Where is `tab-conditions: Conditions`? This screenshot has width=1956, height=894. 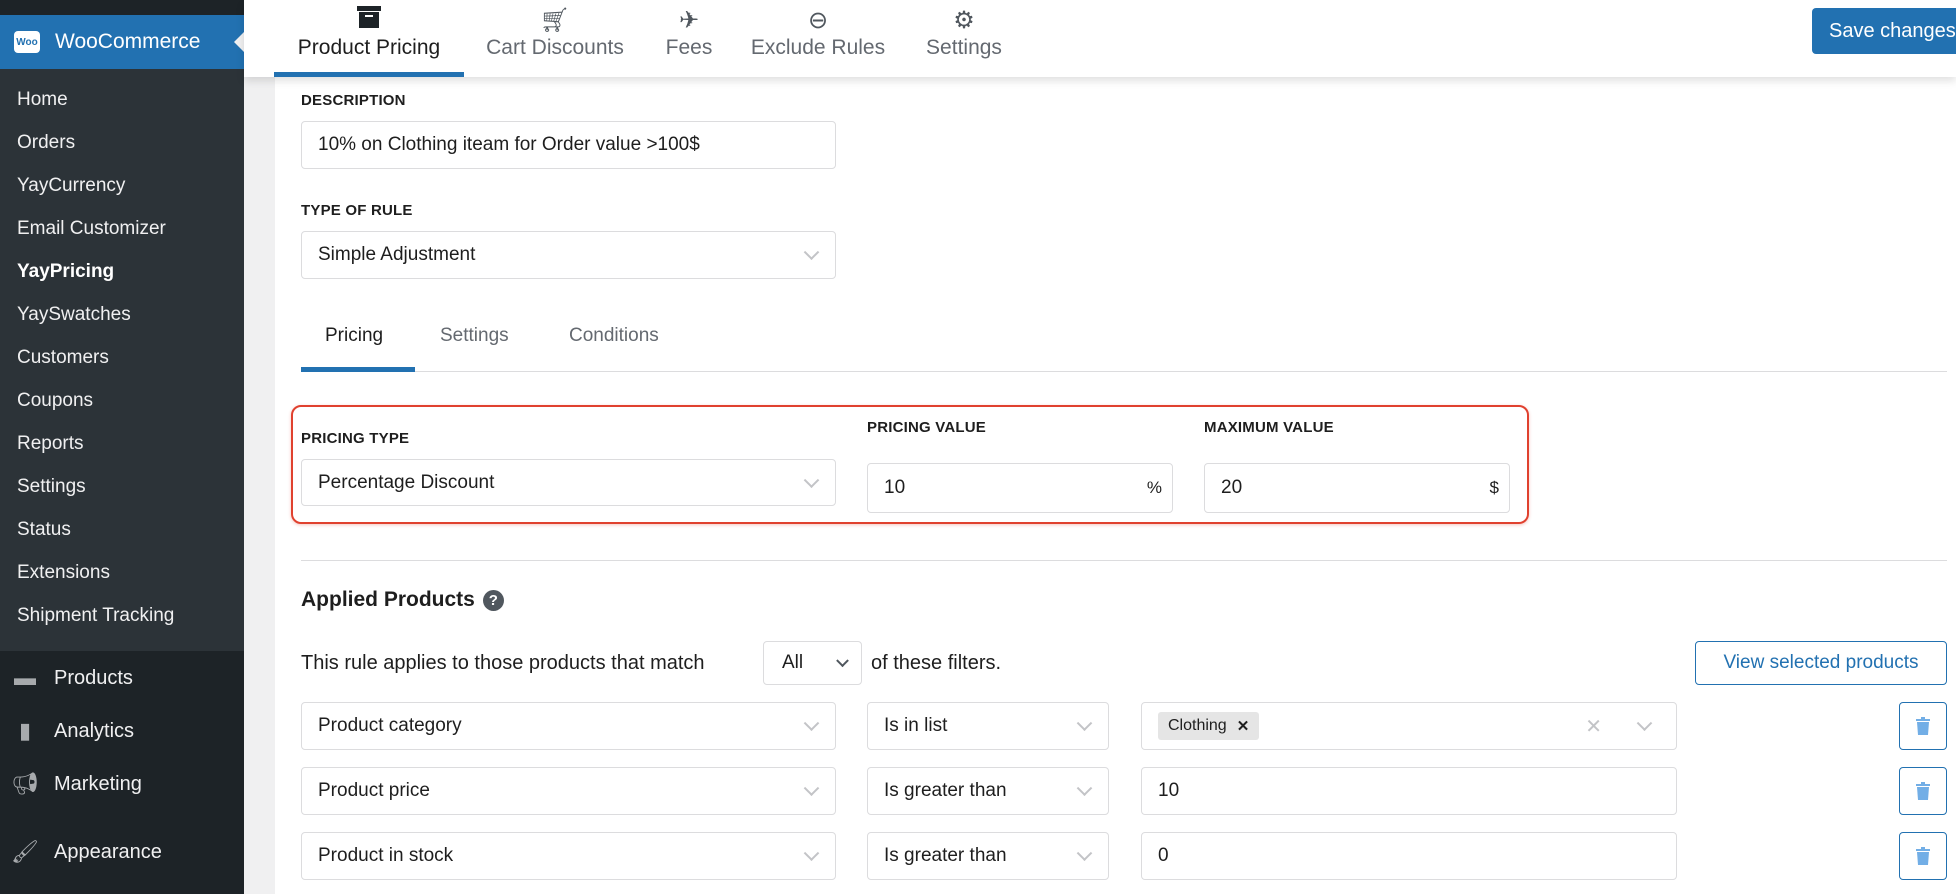 tab-conditions: Conditions is located at coordinates (614, 336).